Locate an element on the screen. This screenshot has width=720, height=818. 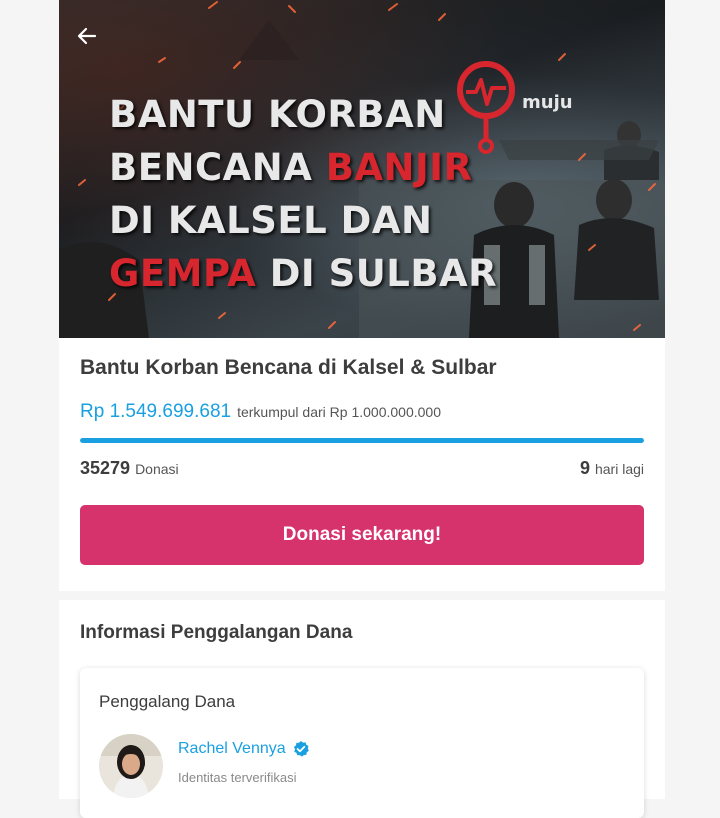
arrow-left-icon is located at coordinates (87, 36).